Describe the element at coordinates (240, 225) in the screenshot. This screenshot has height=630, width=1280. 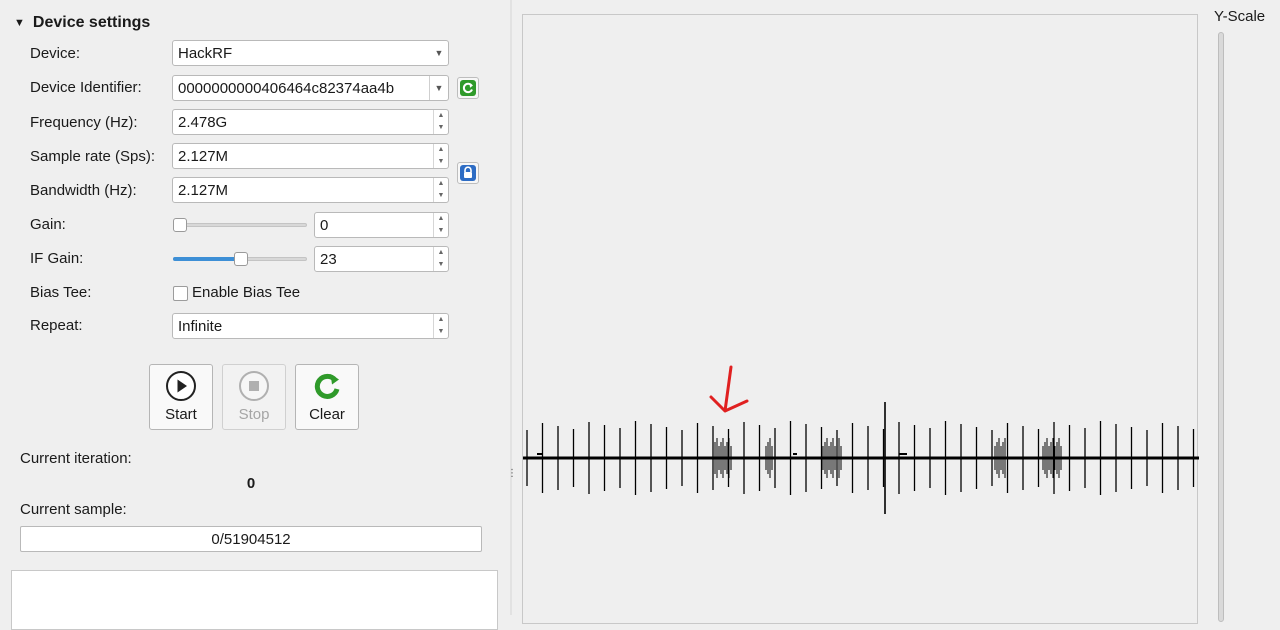
I see `gain-slider` at that location.